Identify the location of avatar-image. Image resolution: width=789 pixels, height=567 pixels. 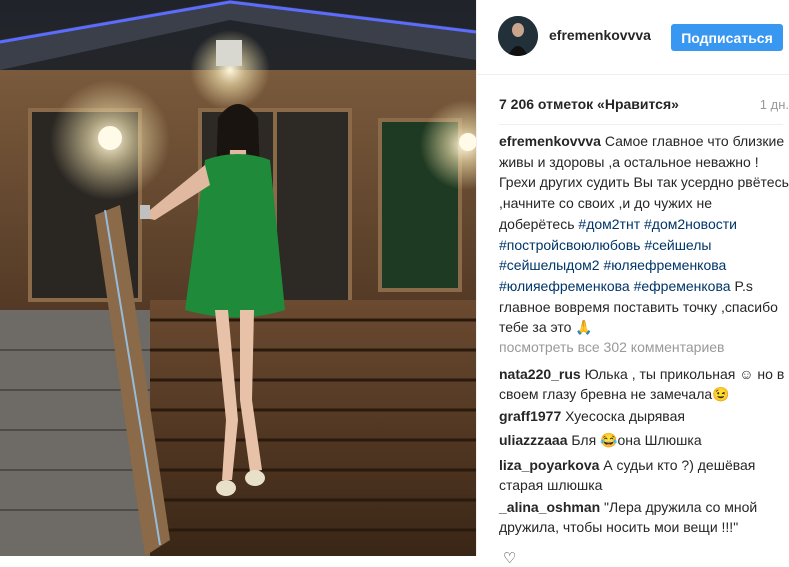
(518, 36).